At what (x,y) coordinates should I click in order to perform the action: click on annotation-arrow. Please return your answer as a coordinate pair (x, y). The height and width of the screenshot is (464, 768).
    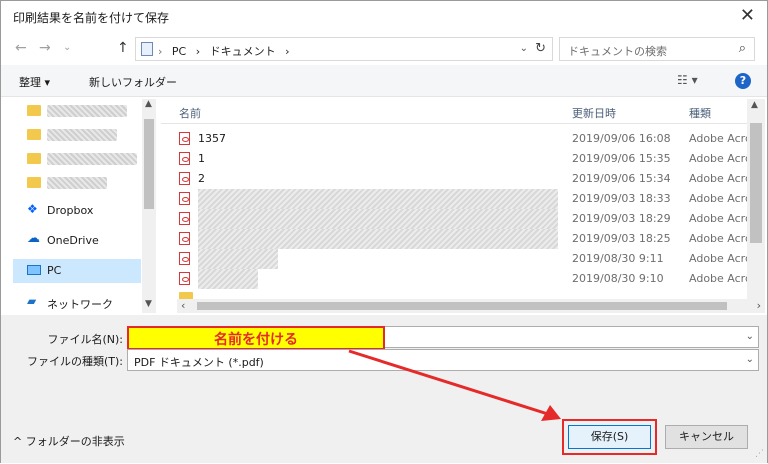
    Looking at the image, I should click on (454, 385).